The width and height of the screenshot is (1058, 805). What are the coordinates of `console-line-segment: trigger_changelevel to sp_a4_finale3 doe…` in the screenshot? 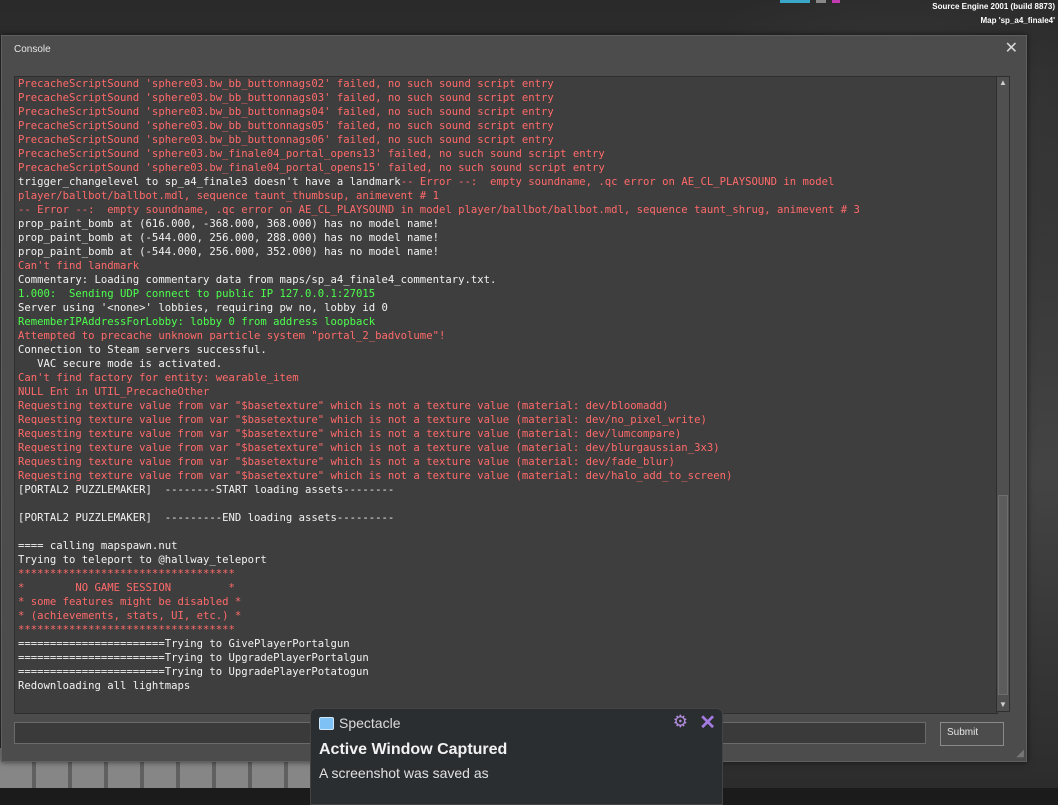 It's located at (209, 182).